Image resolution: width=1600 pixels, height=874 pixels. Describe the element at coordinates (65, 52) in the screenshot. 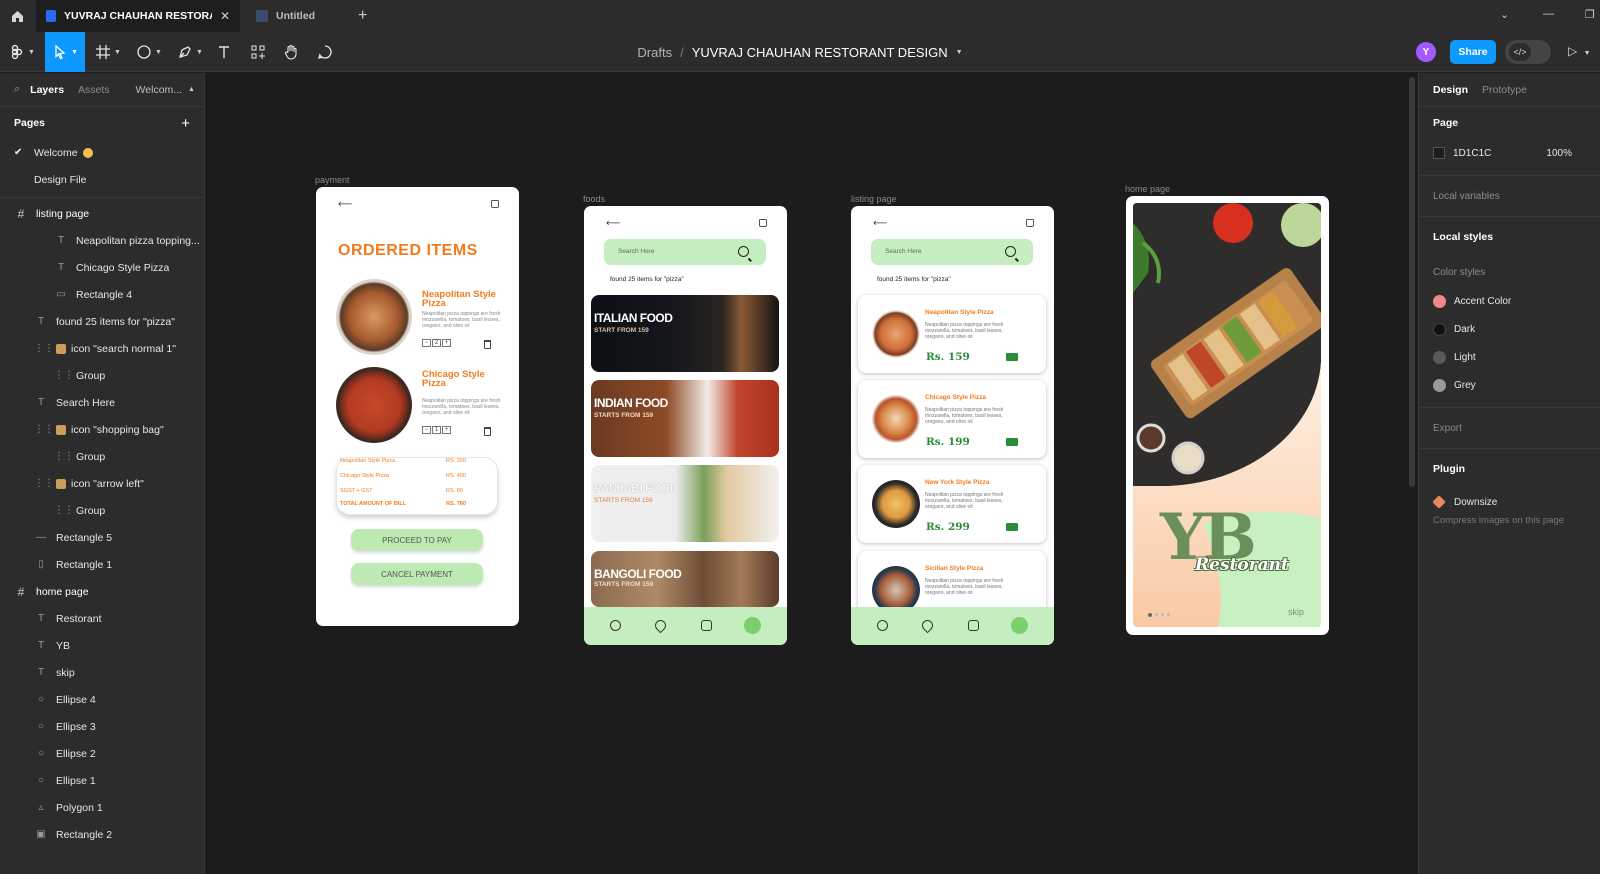

I see `move-tool: ▼` at that location.